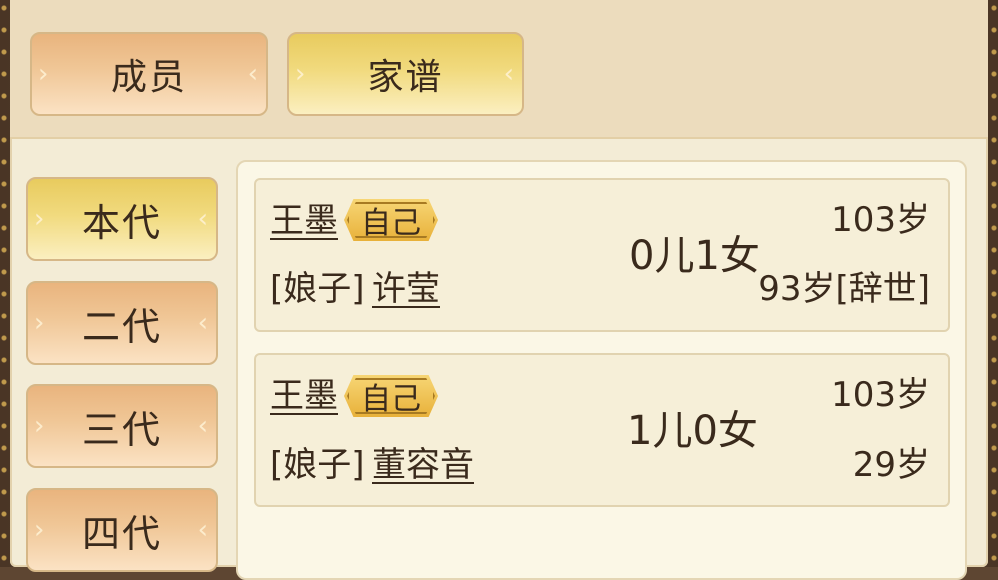 Image resolution: width=998 pixels, height=580 pixels. I want to click on generation-button-fourth: › 四代 ‹, so click(122, 530).